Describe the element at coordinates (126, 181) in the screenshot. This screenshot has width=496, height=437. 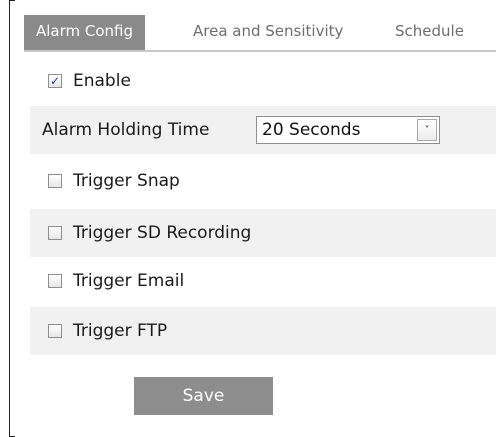
I see `trigger-snap-label: Trigger Snap` at that location.